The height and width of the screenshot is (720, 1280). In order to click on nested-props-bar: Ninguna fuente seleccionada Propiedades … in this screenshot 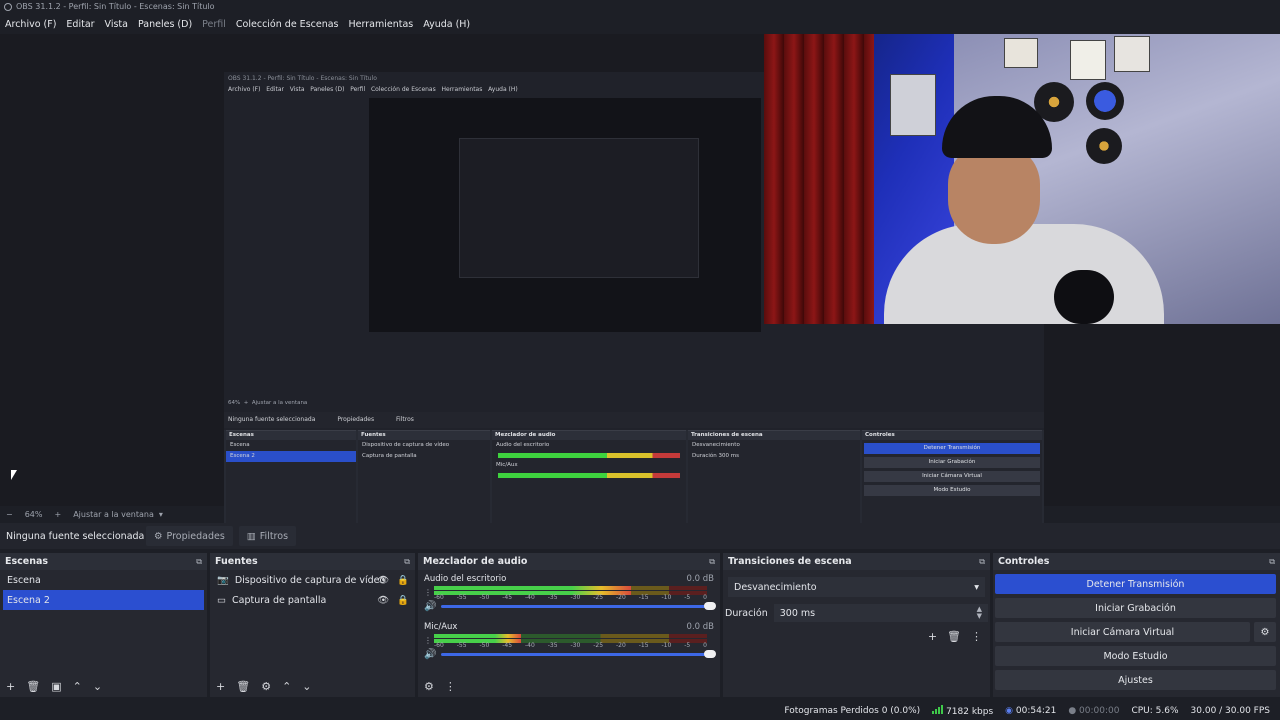, I will do `click(634, 420)`.